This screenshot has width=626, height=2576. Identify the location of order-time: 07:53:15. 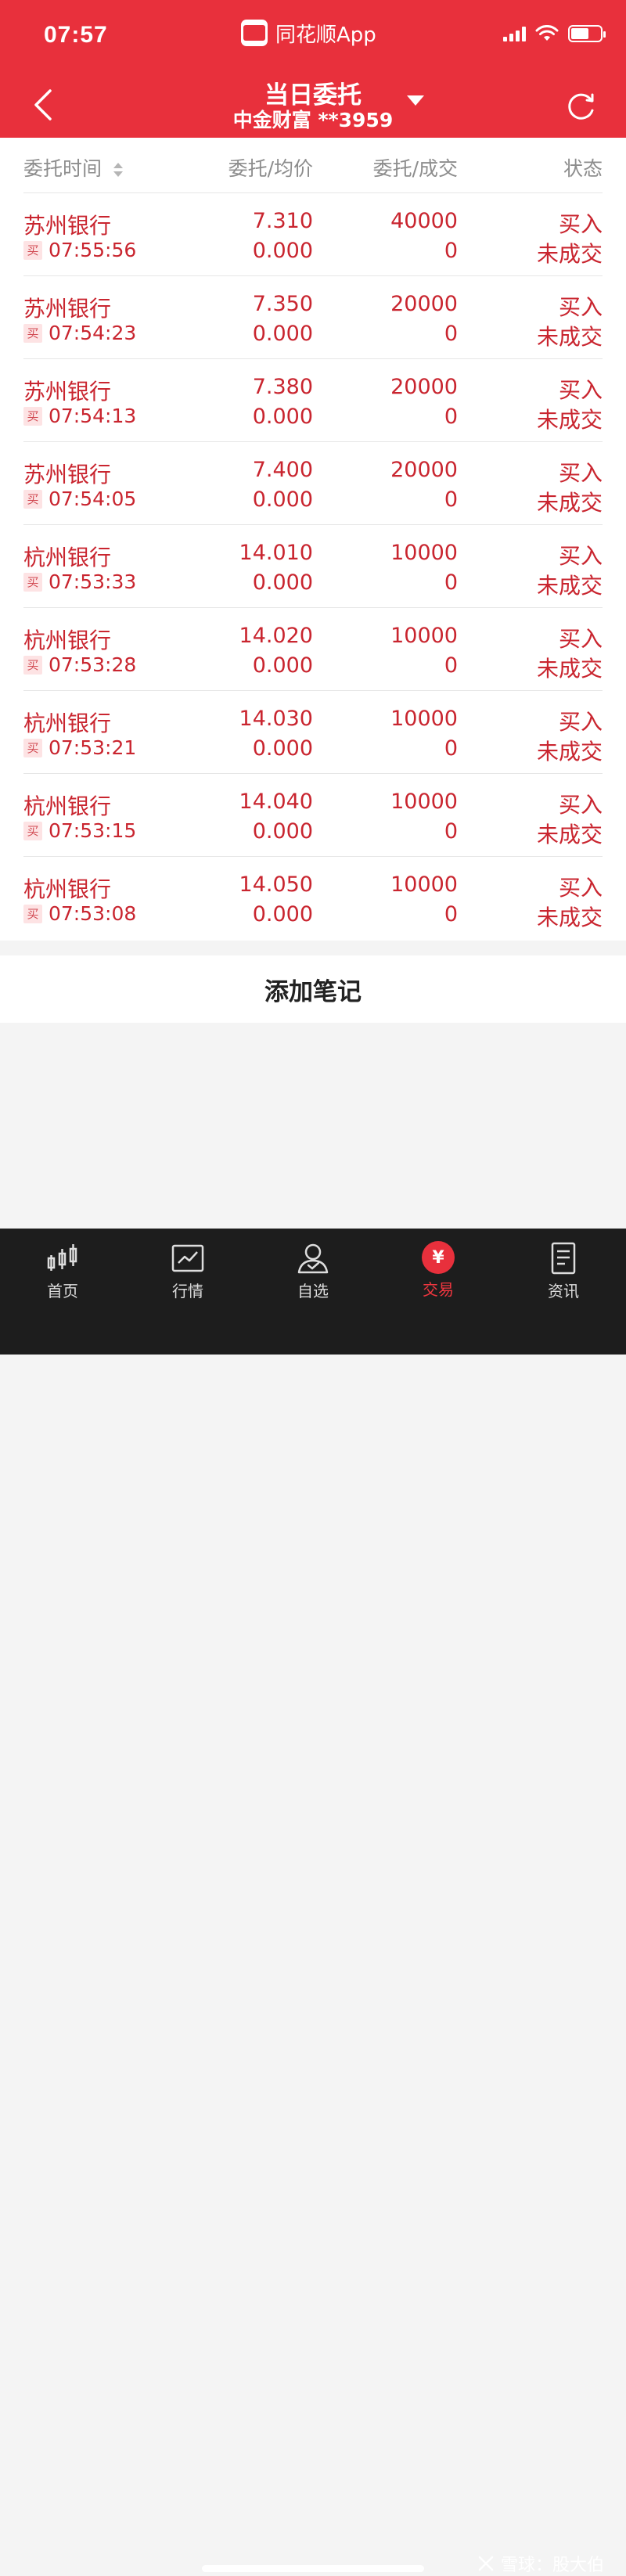
(93, 831).